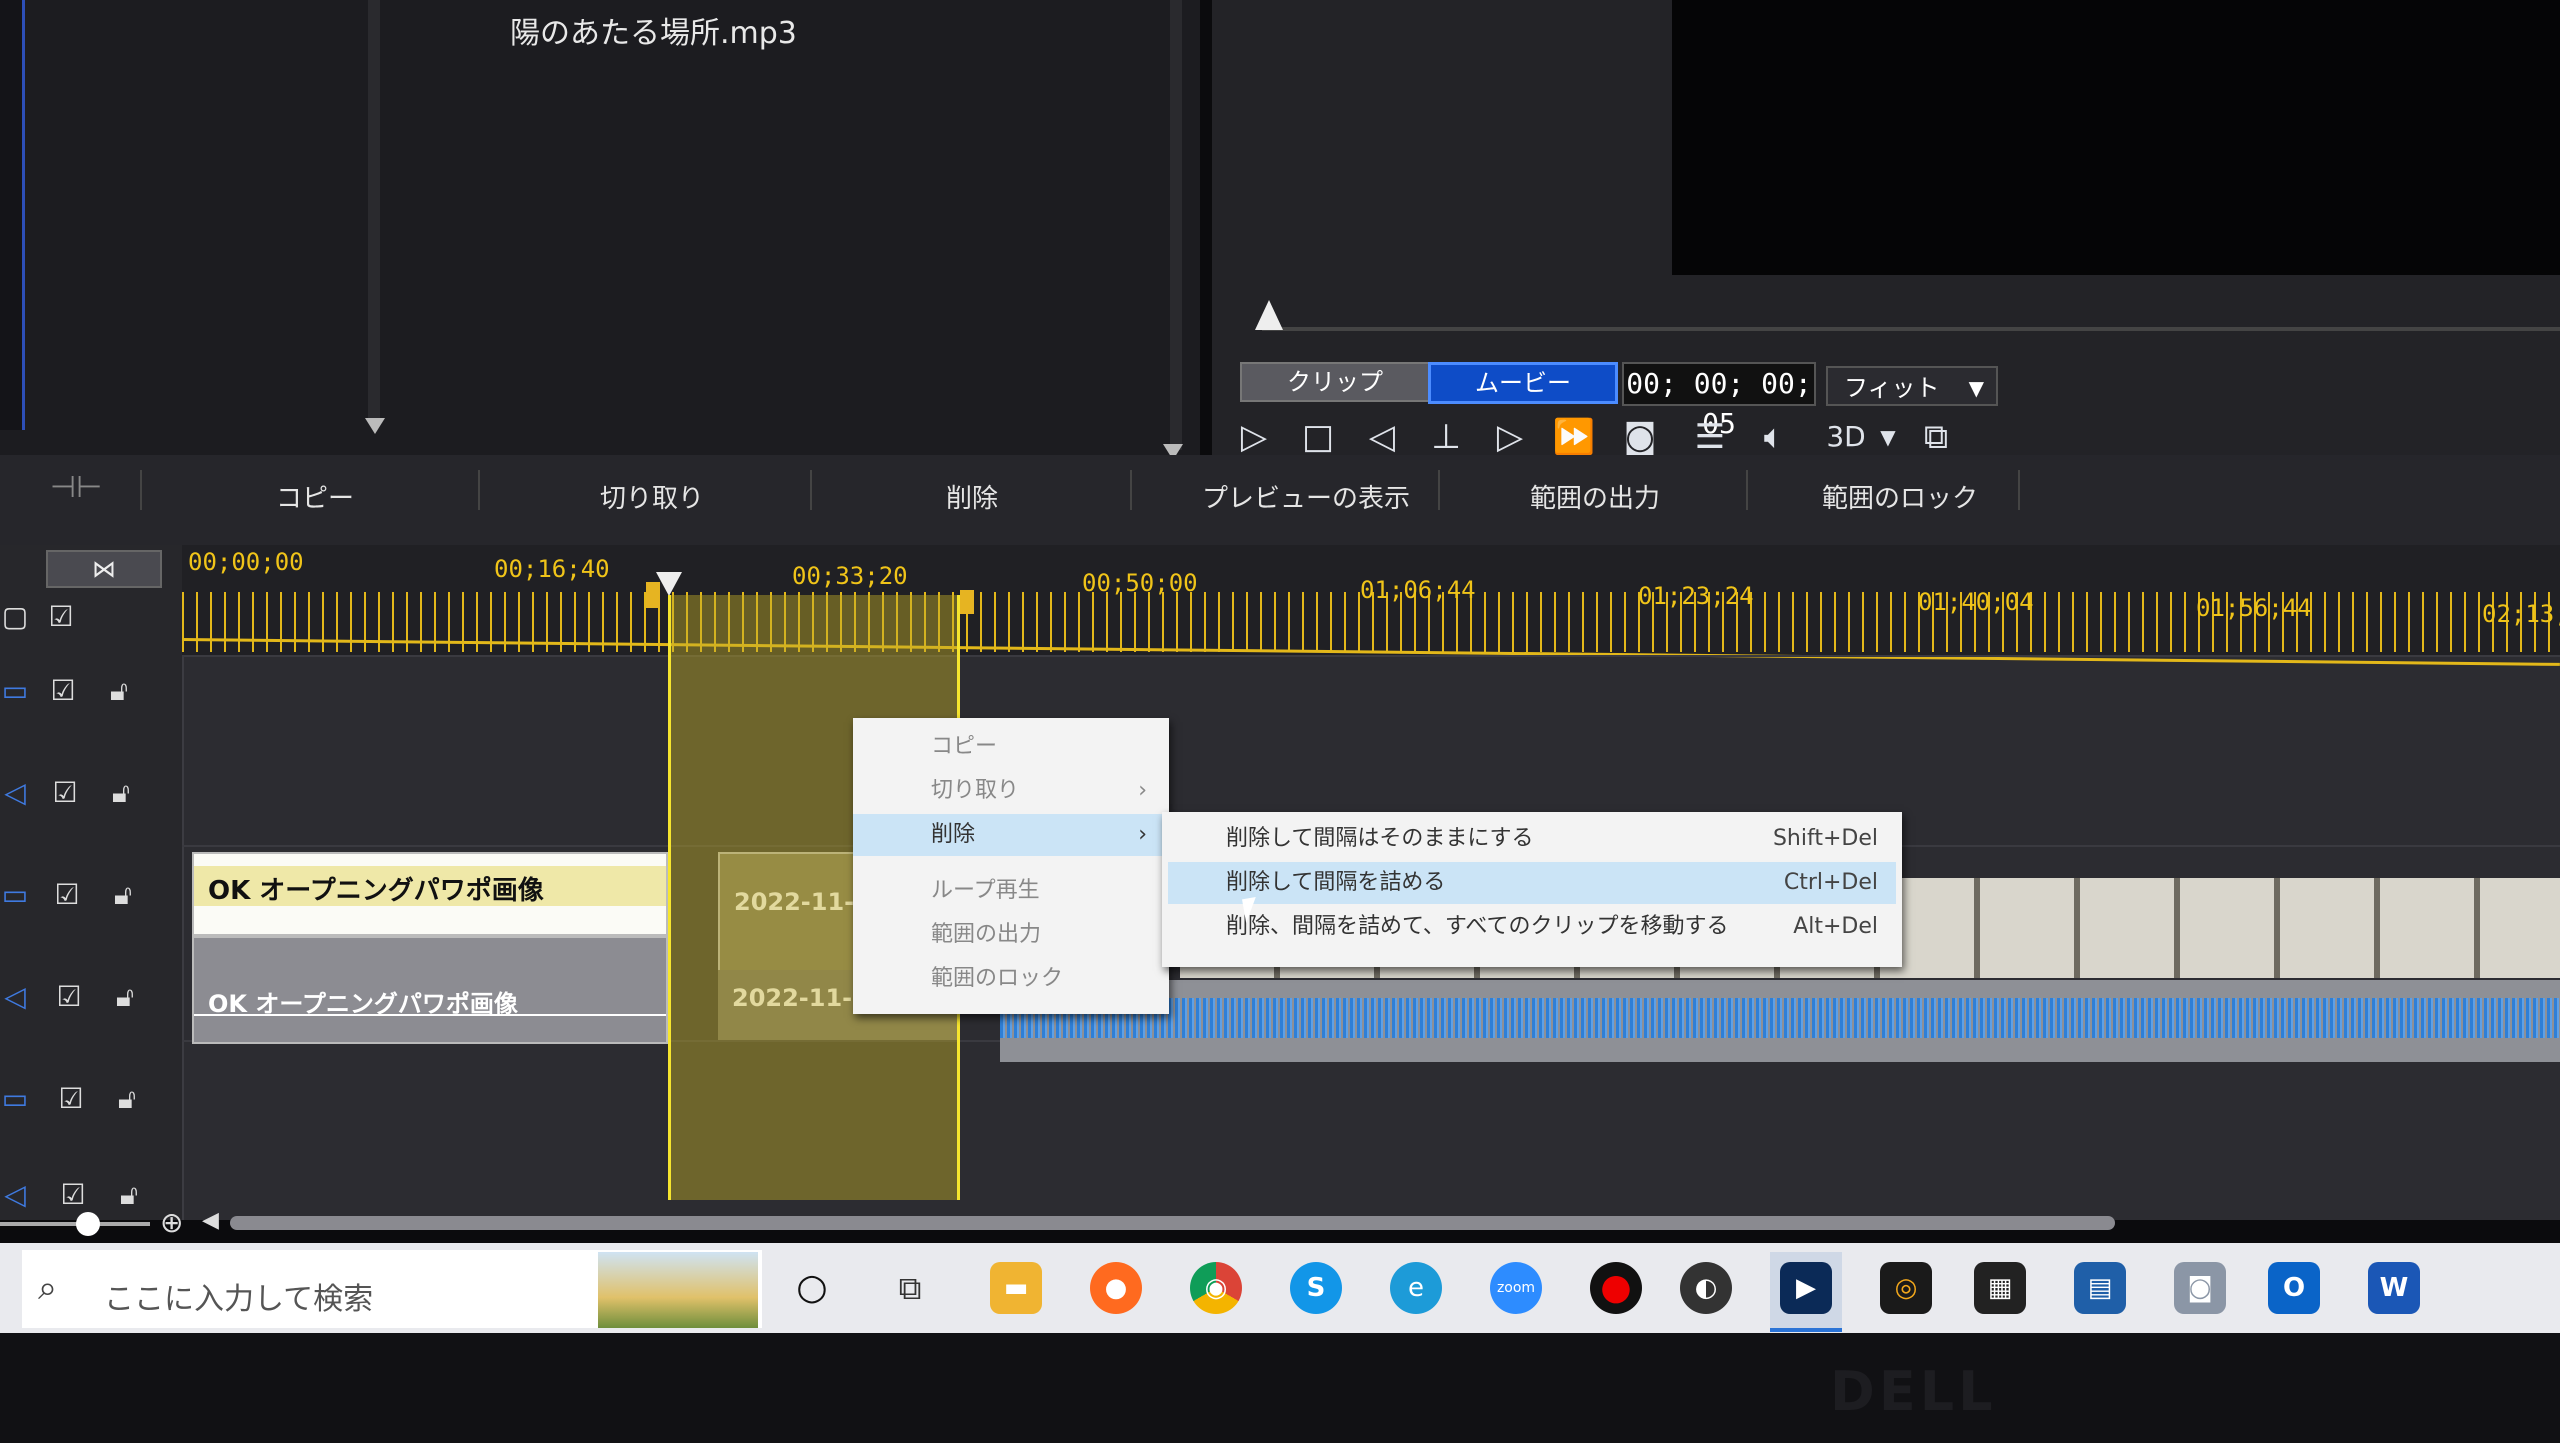  Describe the element at coordinates (1116, 1288) in the screenshot. I see `firefox-icon: ●` at that location.